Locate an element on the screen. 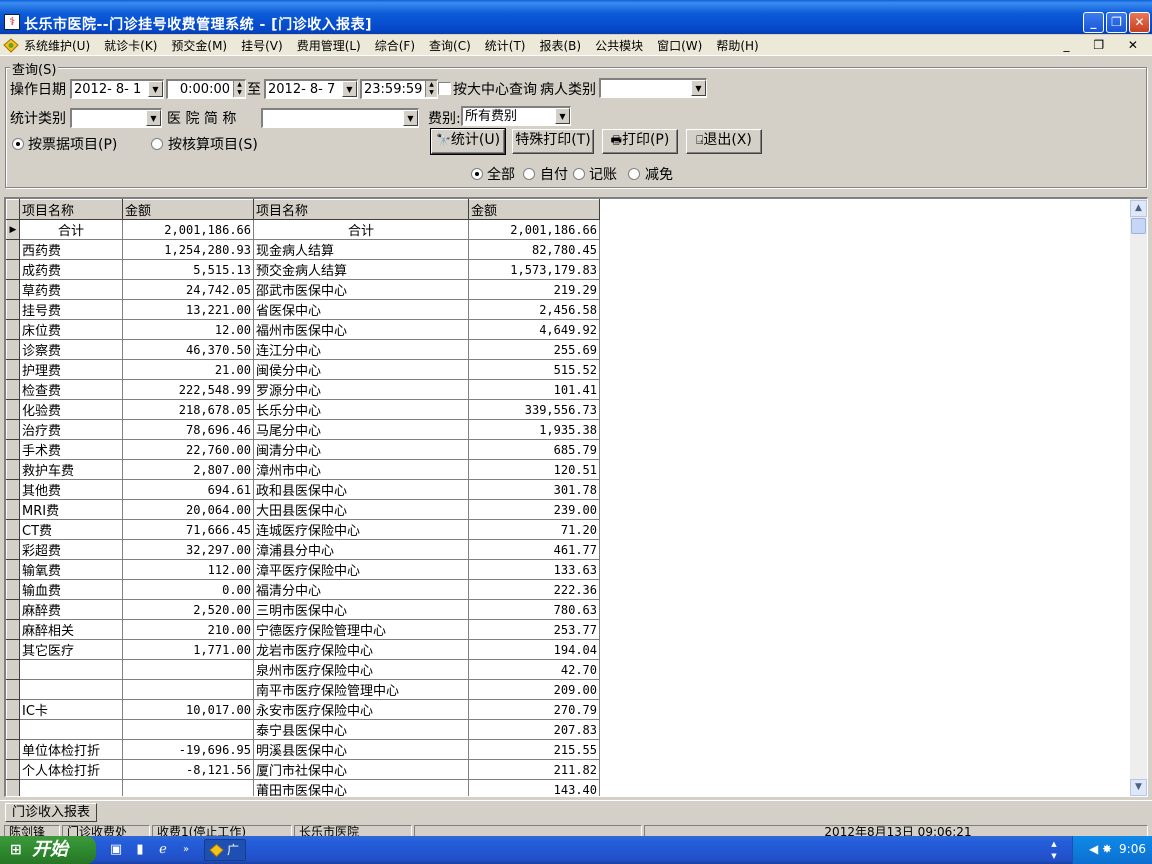 Image resolution: width=1152 pixels, height=864 pixels. header-amount-2: 金额 is located at coordinates (534, 209).